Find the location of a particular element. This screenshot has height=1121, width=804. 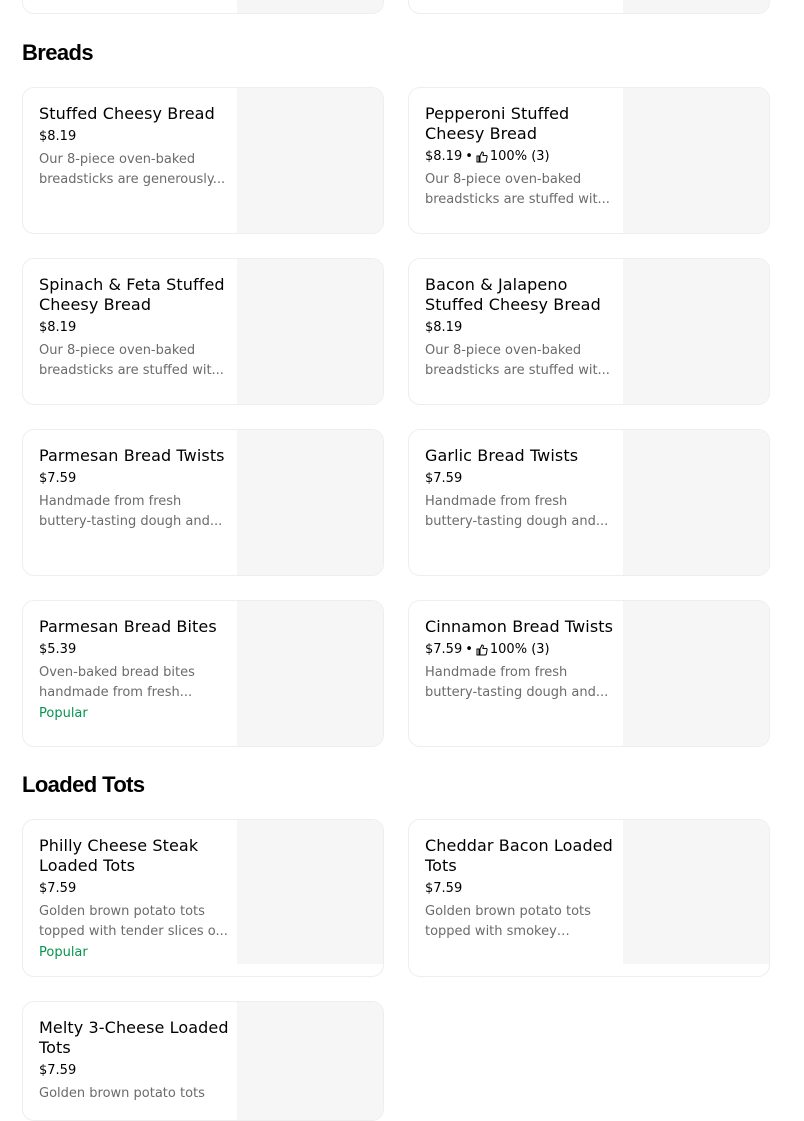

item-price: $5.39 is located at coordinates (58, 649).